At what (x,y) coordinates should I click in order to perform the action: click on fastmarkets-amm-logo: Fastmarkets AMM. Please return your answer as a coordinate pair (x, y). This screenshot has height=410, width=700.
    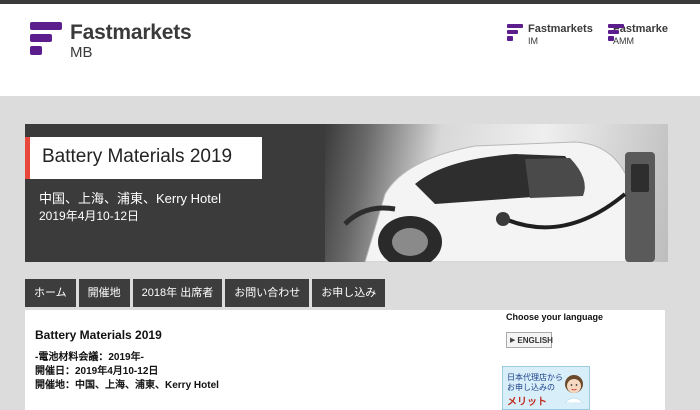
    Looking at the image, I should click on (638, 35).